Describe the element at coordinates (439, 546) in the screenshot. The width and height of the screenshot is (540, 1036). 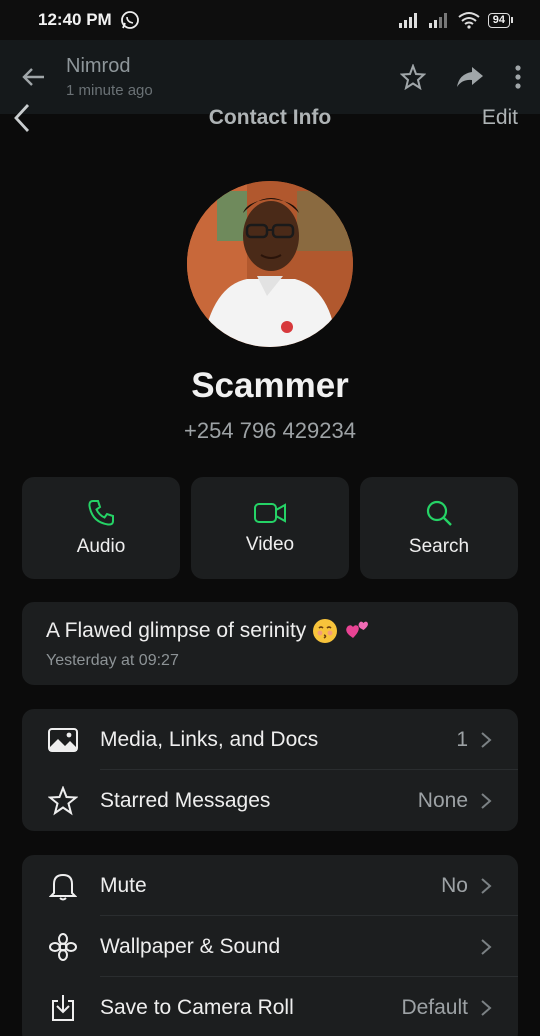
I see `search-label: Search` at that location.